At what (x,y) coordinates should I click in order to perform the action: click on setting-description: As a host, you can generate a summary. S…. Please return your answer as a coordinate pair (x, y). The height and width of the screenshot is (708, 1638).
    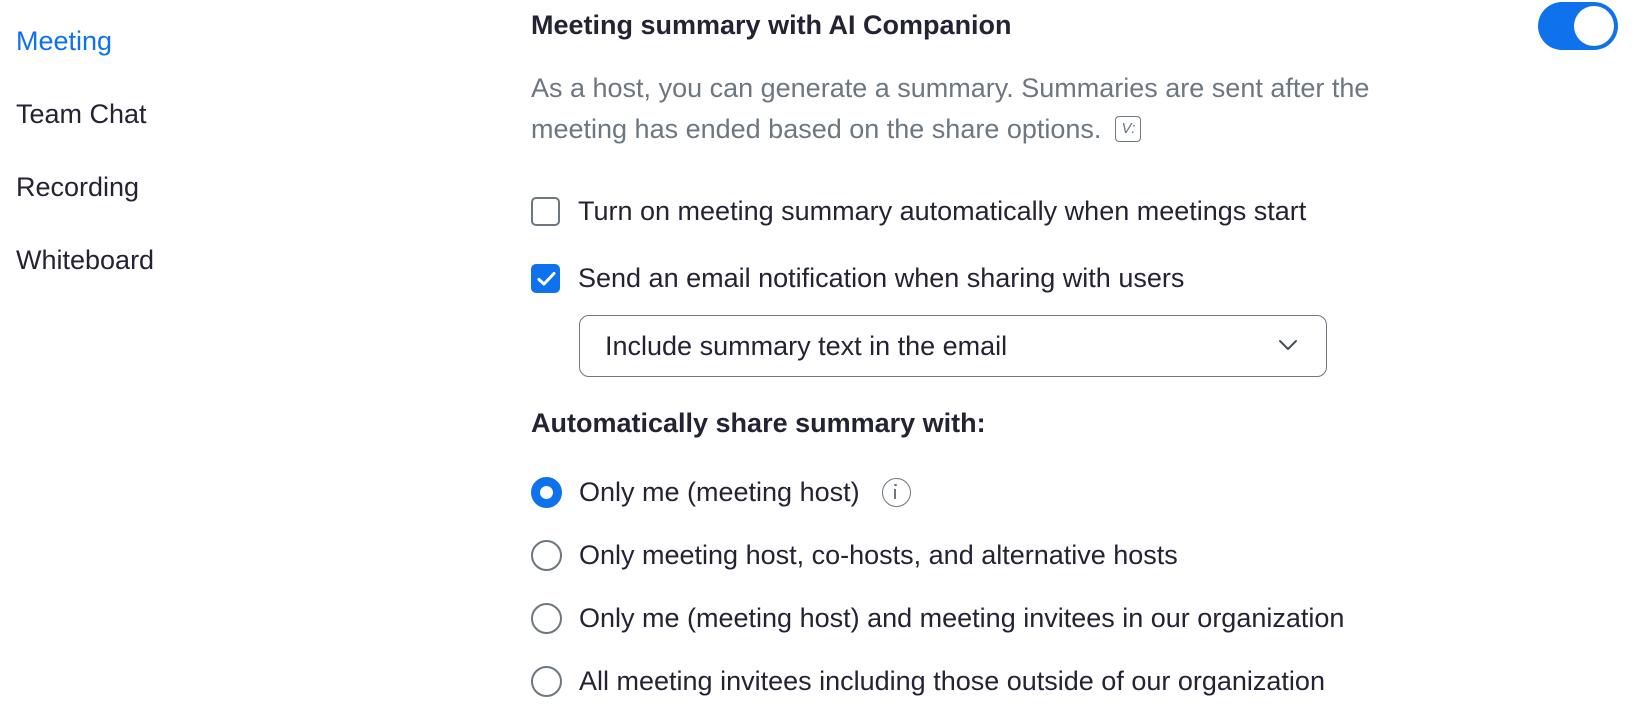
    Looking at the image, I should click on (1021, 109).